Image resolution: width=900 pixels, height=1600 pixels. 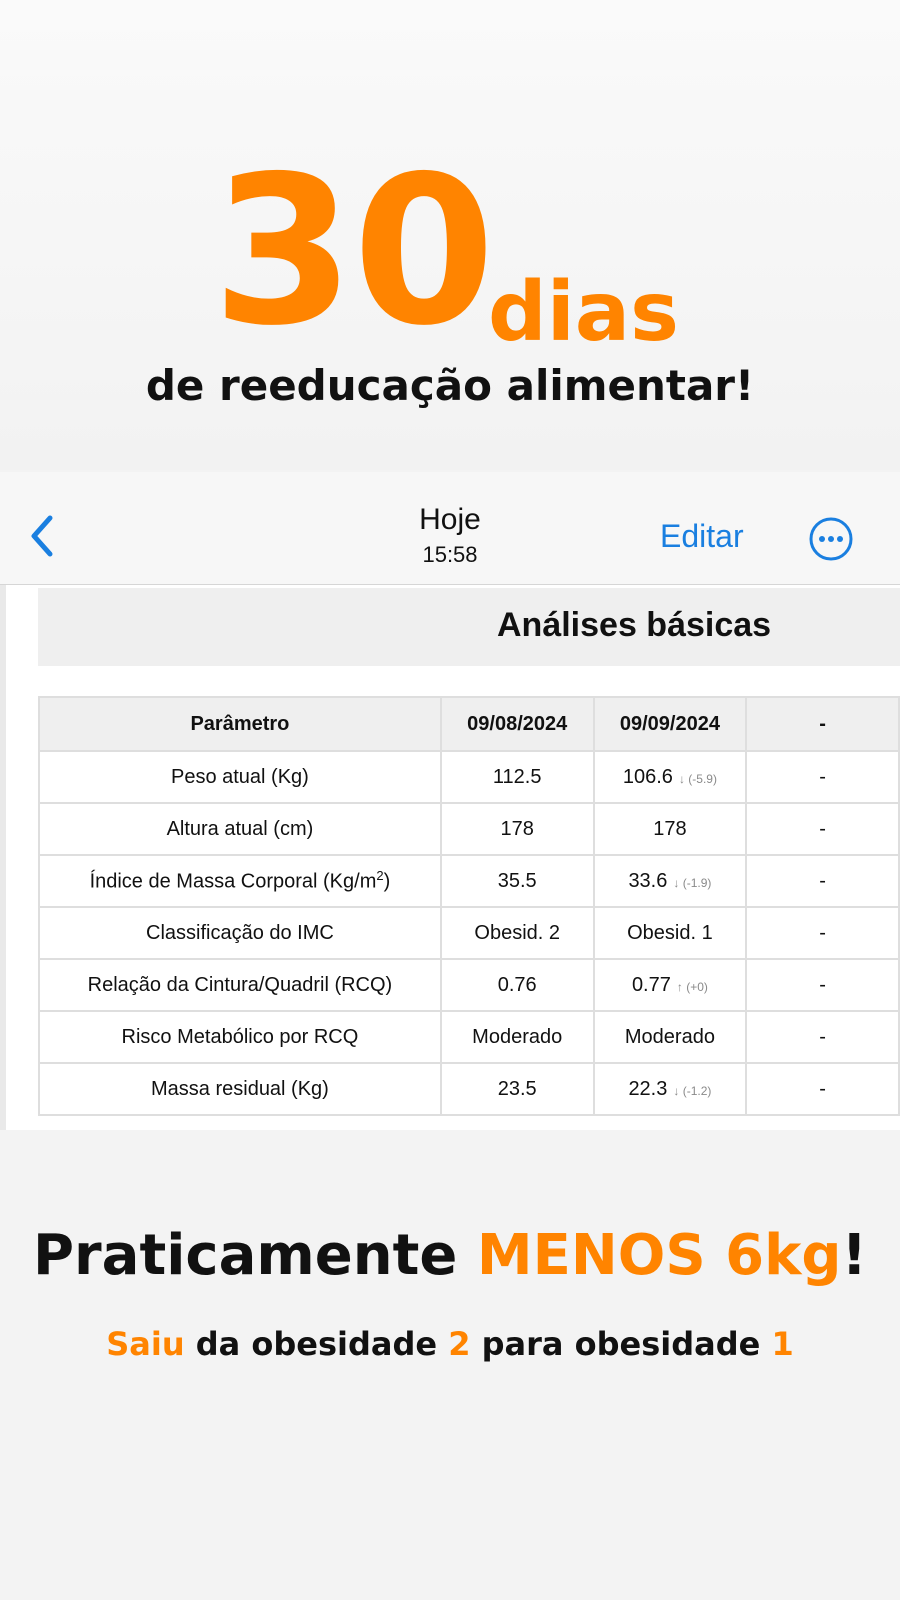 What do you see at coordinates (651, 984) in the screenshot?
I see `value-text: 0.77` at bounding box center [651, 984].